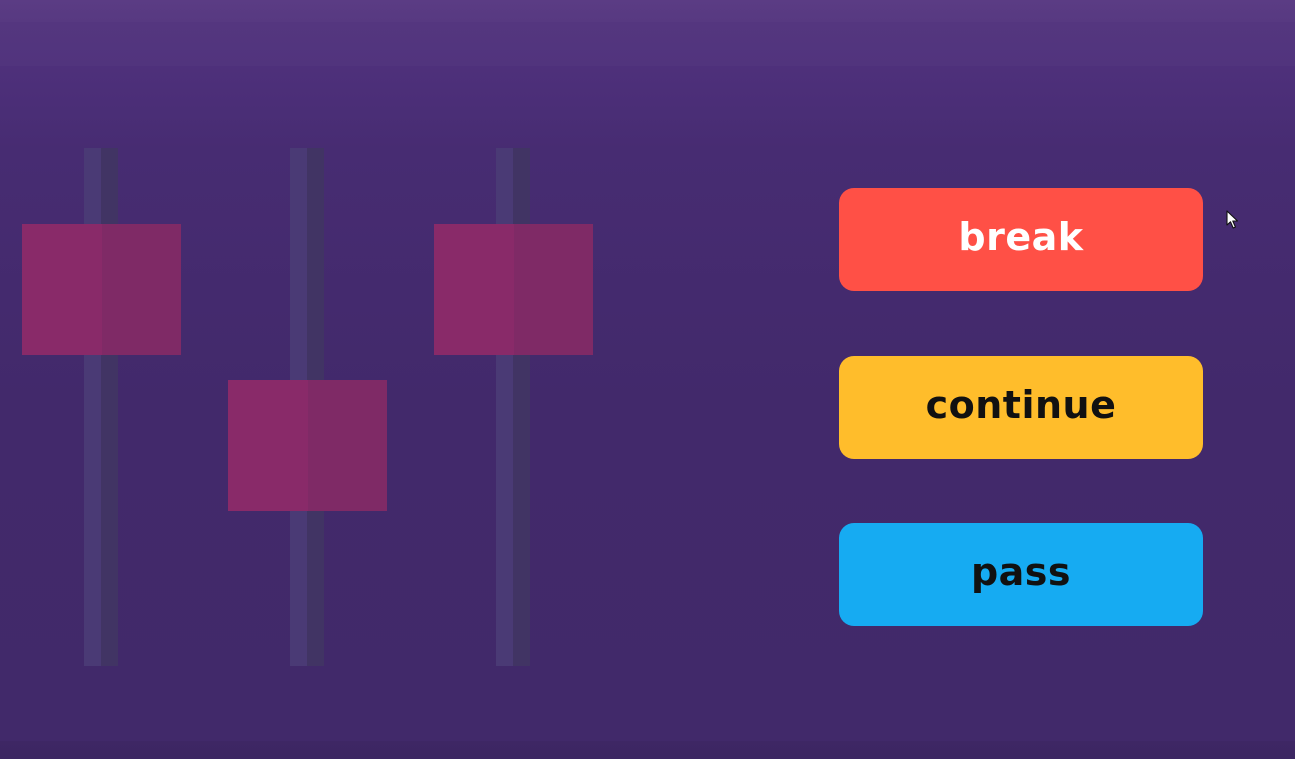  What do you see at coordinates (1232, 219) in the screenshot?
I see `mouse-cursor-icon` at bounding box center [1232, 219].